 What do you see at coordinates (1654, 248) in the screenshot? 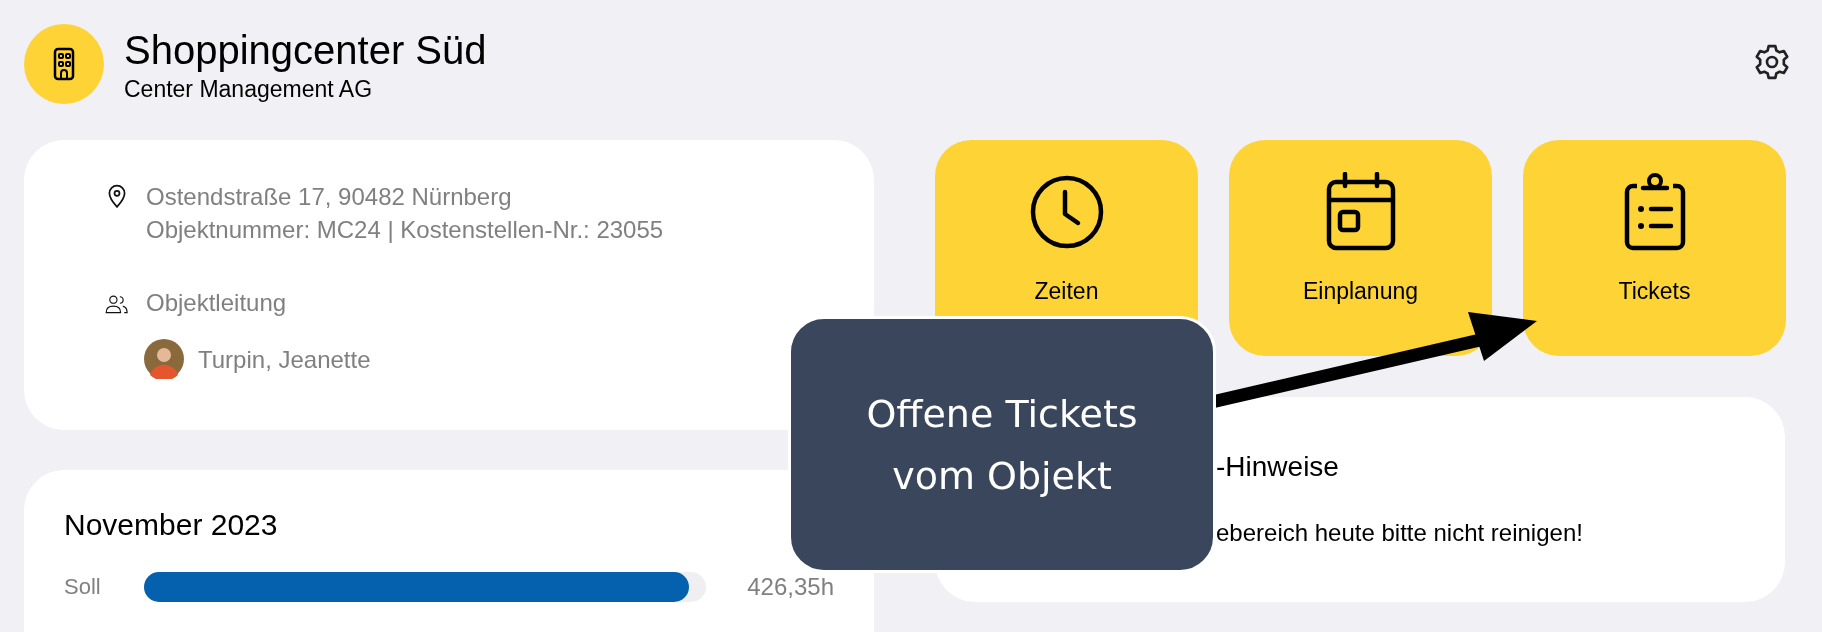
I see `tile-button: Tickets` at bounding box center [1654, 248].